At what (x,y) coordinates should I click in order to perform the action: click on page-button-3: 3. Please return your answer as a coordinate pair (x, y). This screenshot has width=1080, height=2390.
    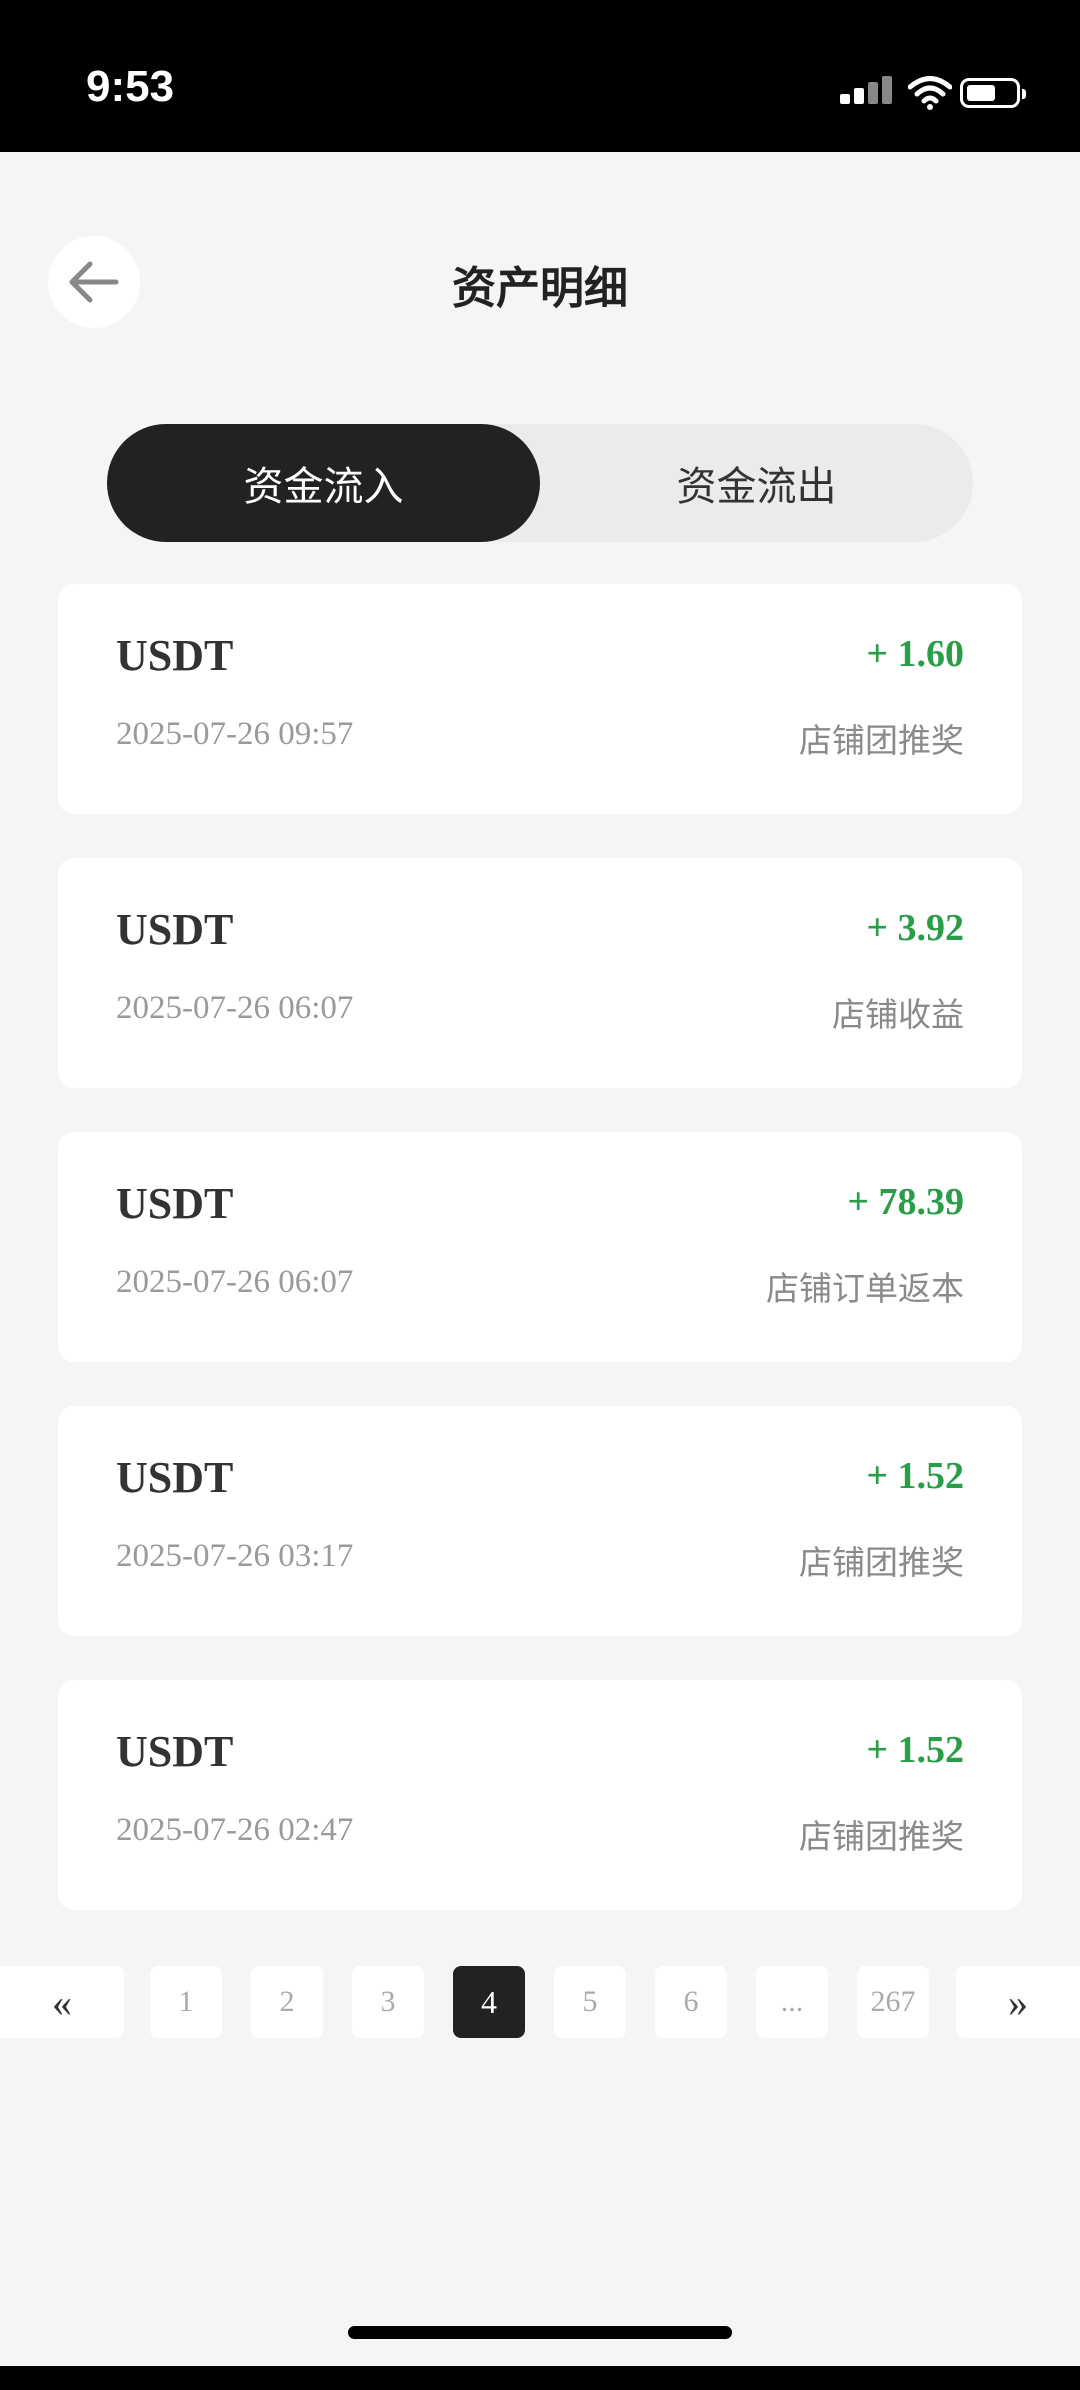
    Looking at the image, I should click on (388, 2002).